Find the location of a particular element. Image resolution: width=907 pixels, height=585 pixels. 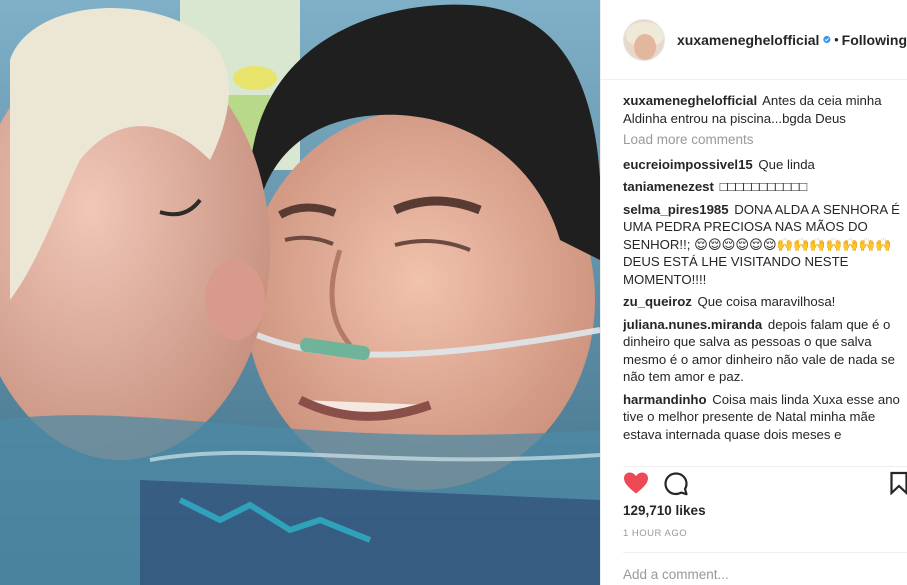

header-username: xuxameneghelofficial is located at coordinates (748, 40).